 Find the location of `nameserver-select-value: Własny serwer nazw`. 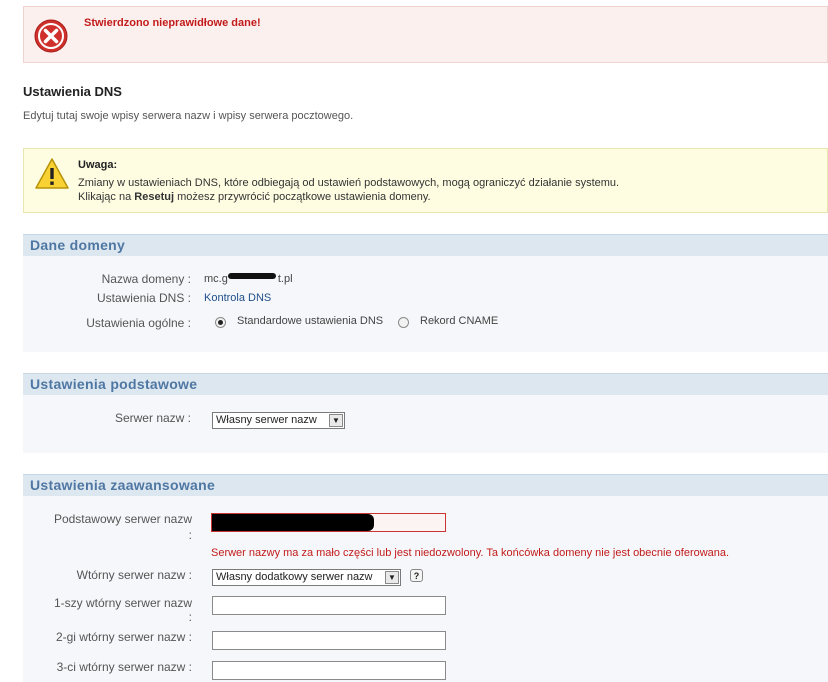

nameserver-select-value: Własny serwer nazw is located at coordinates (266, 420).